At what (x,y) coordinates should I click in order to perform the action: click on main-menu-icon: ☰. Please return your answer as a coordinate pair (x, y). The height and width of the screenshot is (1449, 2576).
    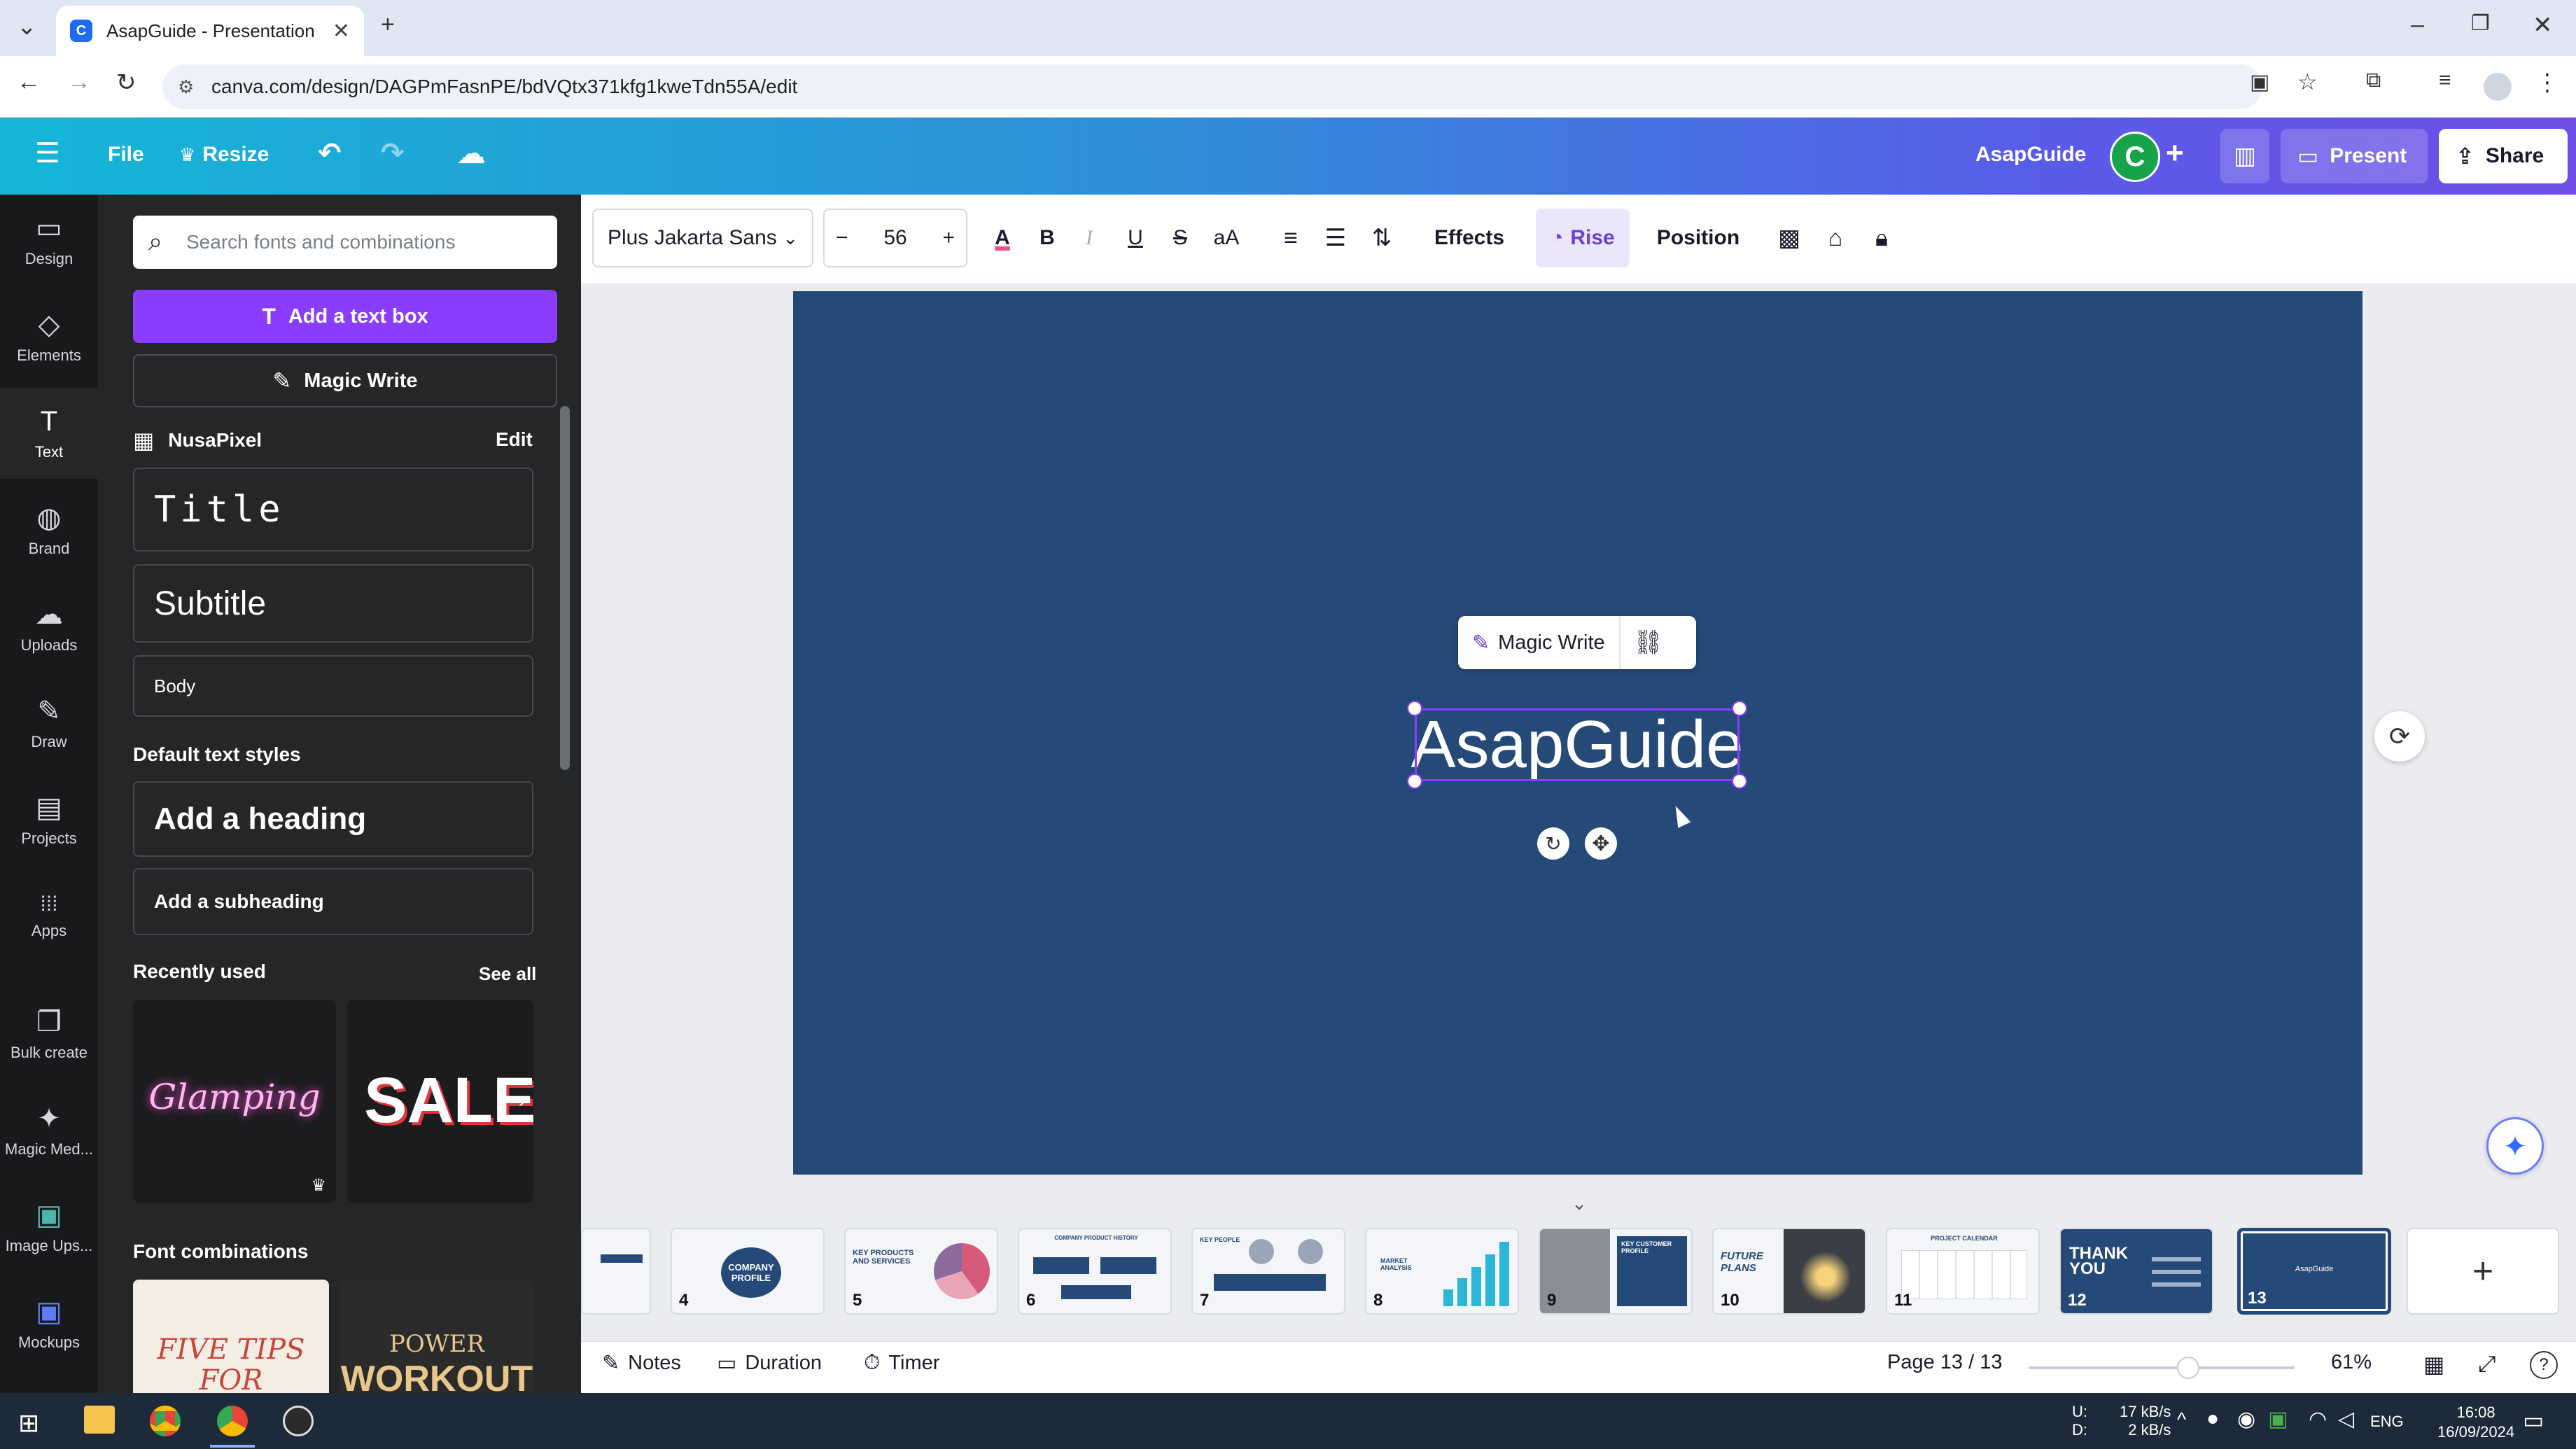
    Looking at the image, I should click on (47, 153).